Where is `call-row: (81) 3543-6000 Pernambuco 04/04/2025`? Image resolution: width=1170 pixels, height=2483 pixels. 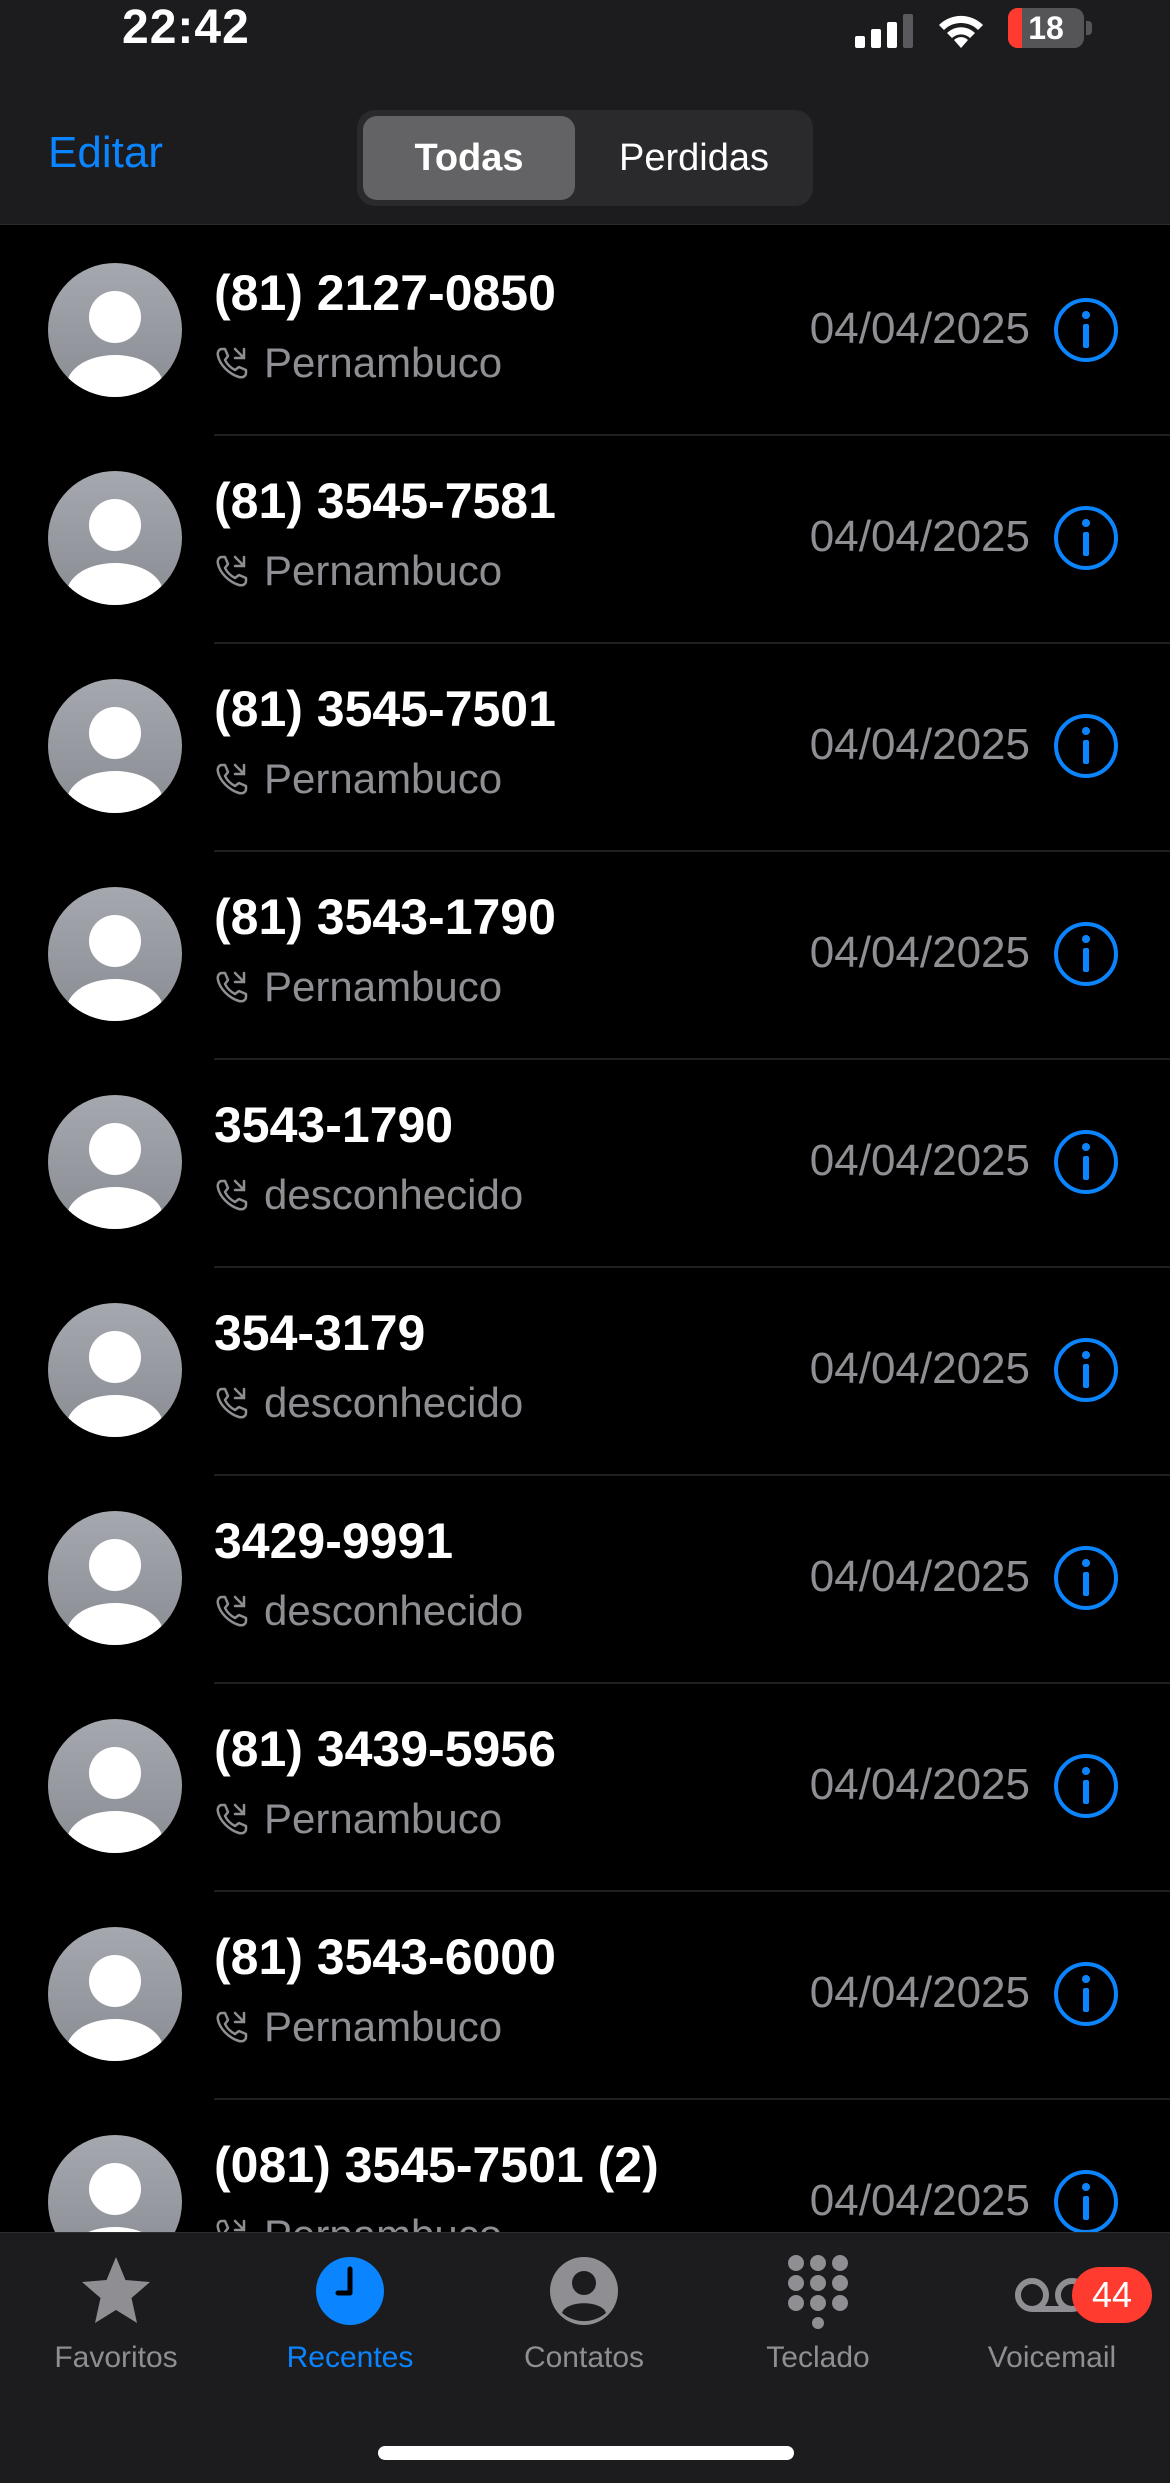 call-row: (81) 3543-6000 Pernambuco 04/04/2025 is located at coordinates (585, 1994).